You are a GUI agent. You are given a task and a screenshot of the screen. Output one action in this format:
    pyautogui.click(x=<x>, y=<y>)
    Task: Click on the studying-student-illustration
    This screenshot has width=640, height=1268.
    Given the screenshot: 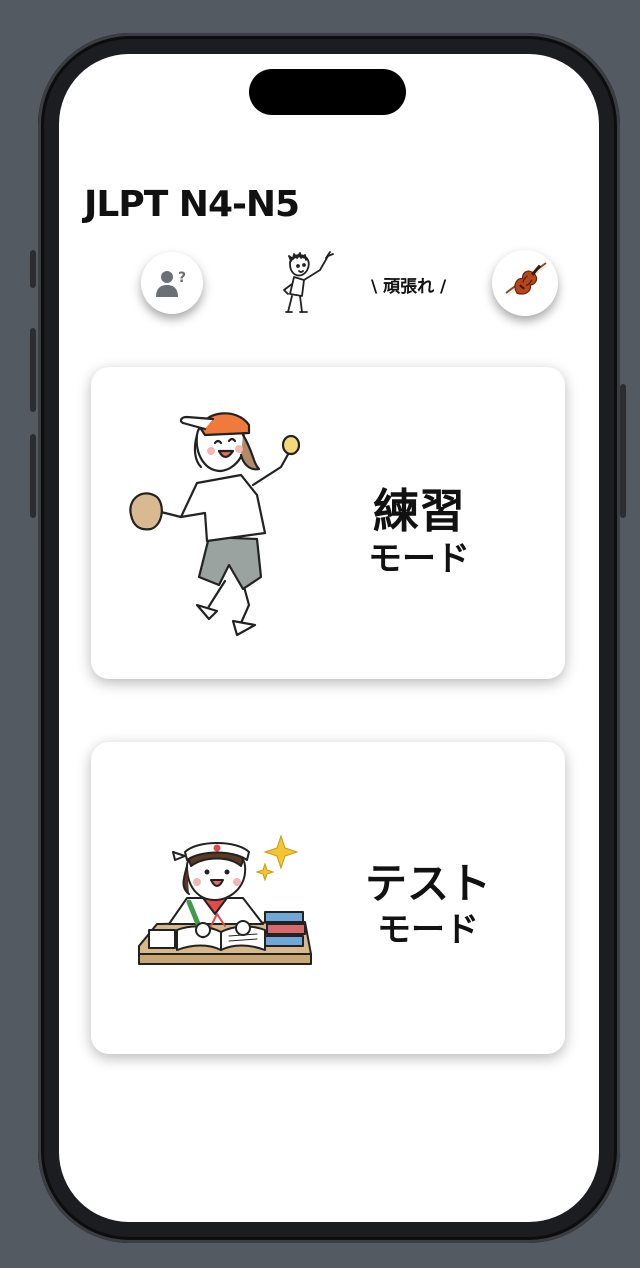 What is the action you would take?
    pyautogui.click(x=225, y=899)
    